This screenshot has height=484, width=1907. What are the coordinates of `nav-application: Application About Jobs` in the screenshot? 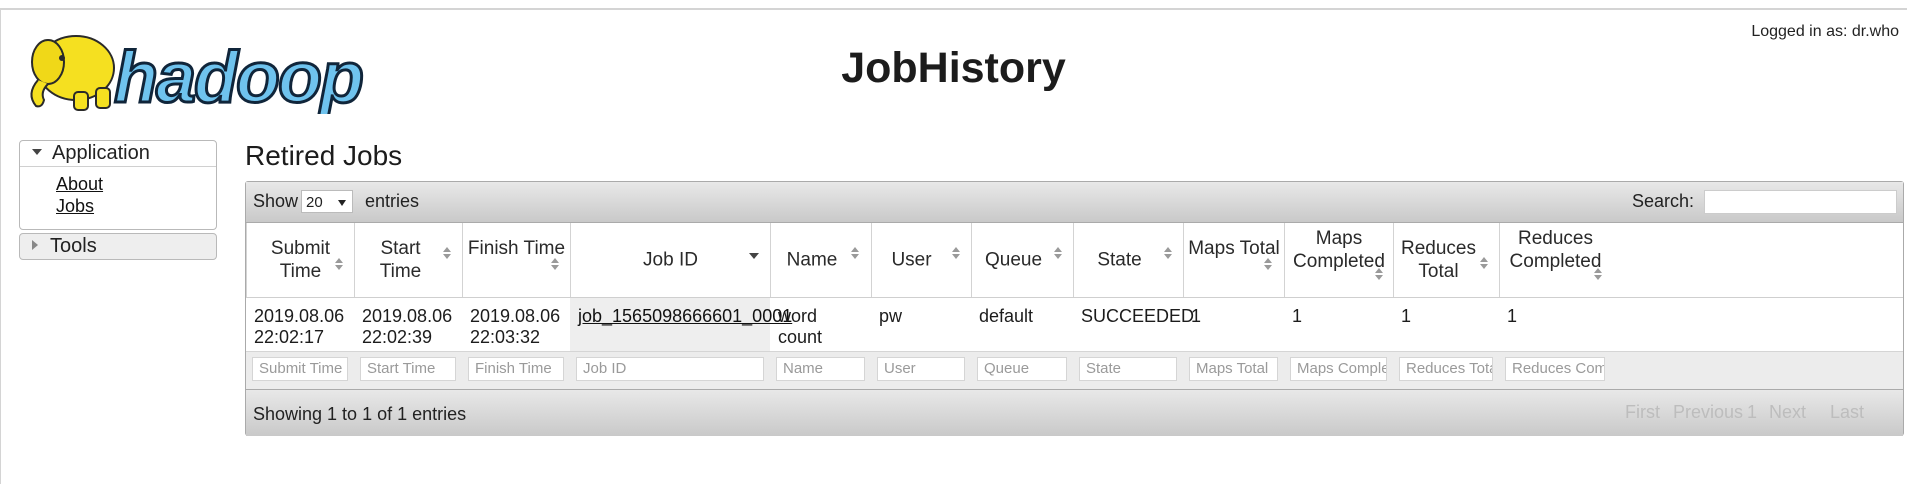 It's located at (118, 185).